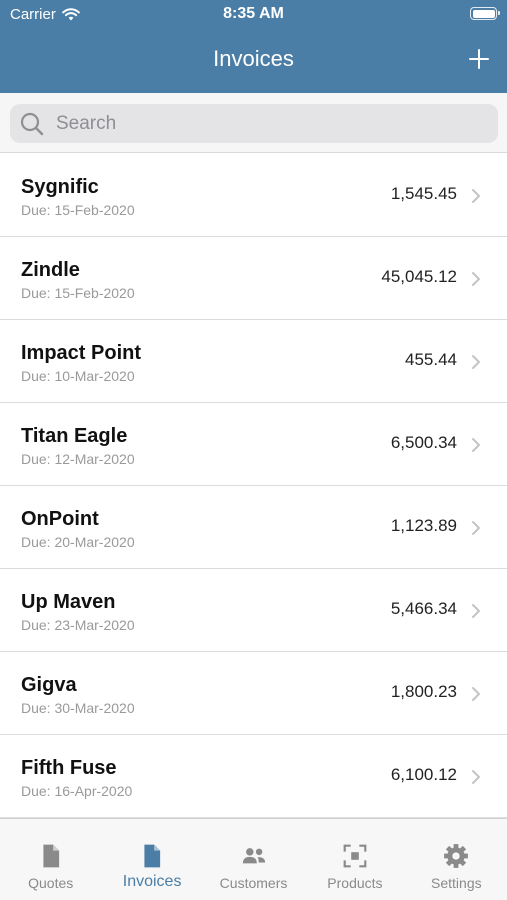 The image size is (507, 900). I want to click on invoice-amount: 5,466.34, so click(423, 608).